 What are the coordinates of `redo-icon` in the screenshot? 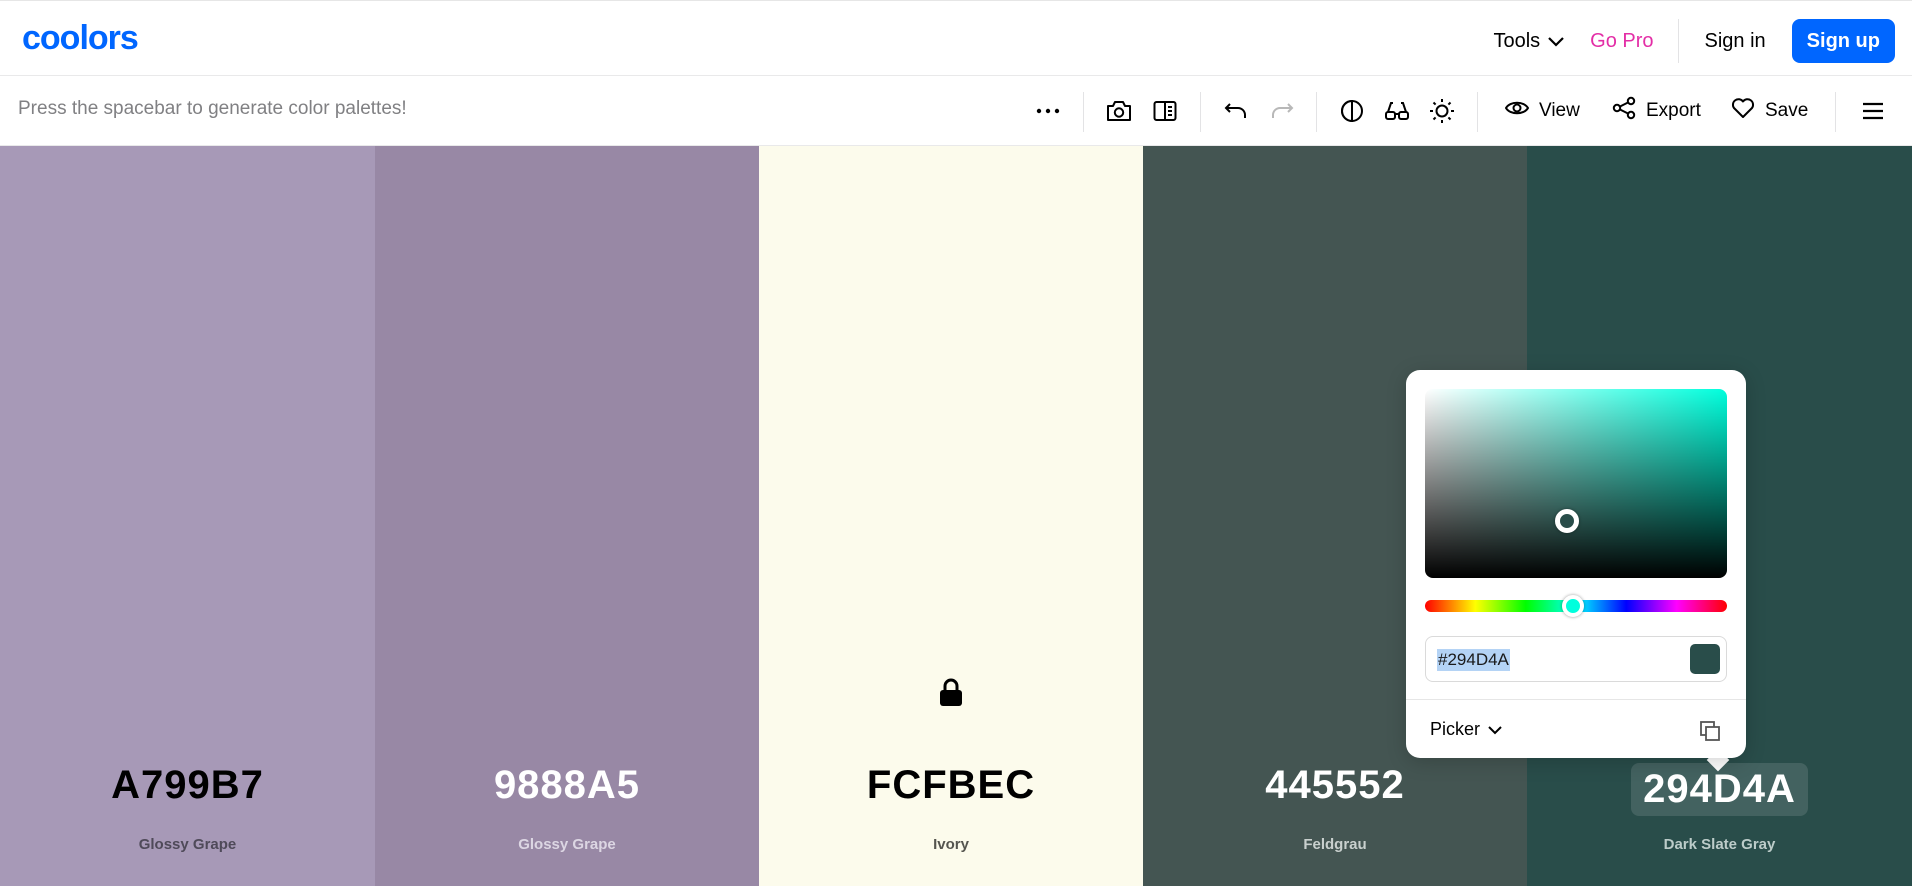 It's located at (1282, 111).